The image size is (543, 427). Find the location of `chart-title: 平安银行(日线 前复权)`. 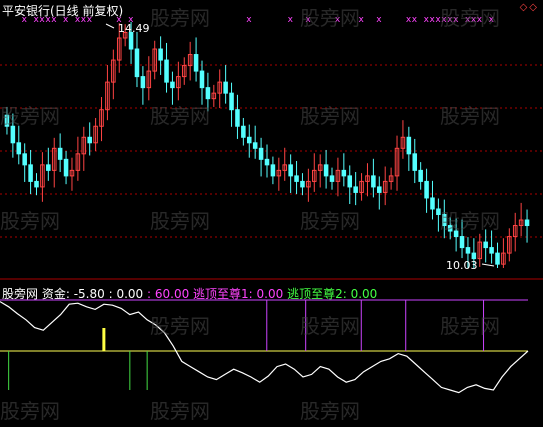

chart-title: 平安银行(日线 前复权) is located at coordinates (63, 11).